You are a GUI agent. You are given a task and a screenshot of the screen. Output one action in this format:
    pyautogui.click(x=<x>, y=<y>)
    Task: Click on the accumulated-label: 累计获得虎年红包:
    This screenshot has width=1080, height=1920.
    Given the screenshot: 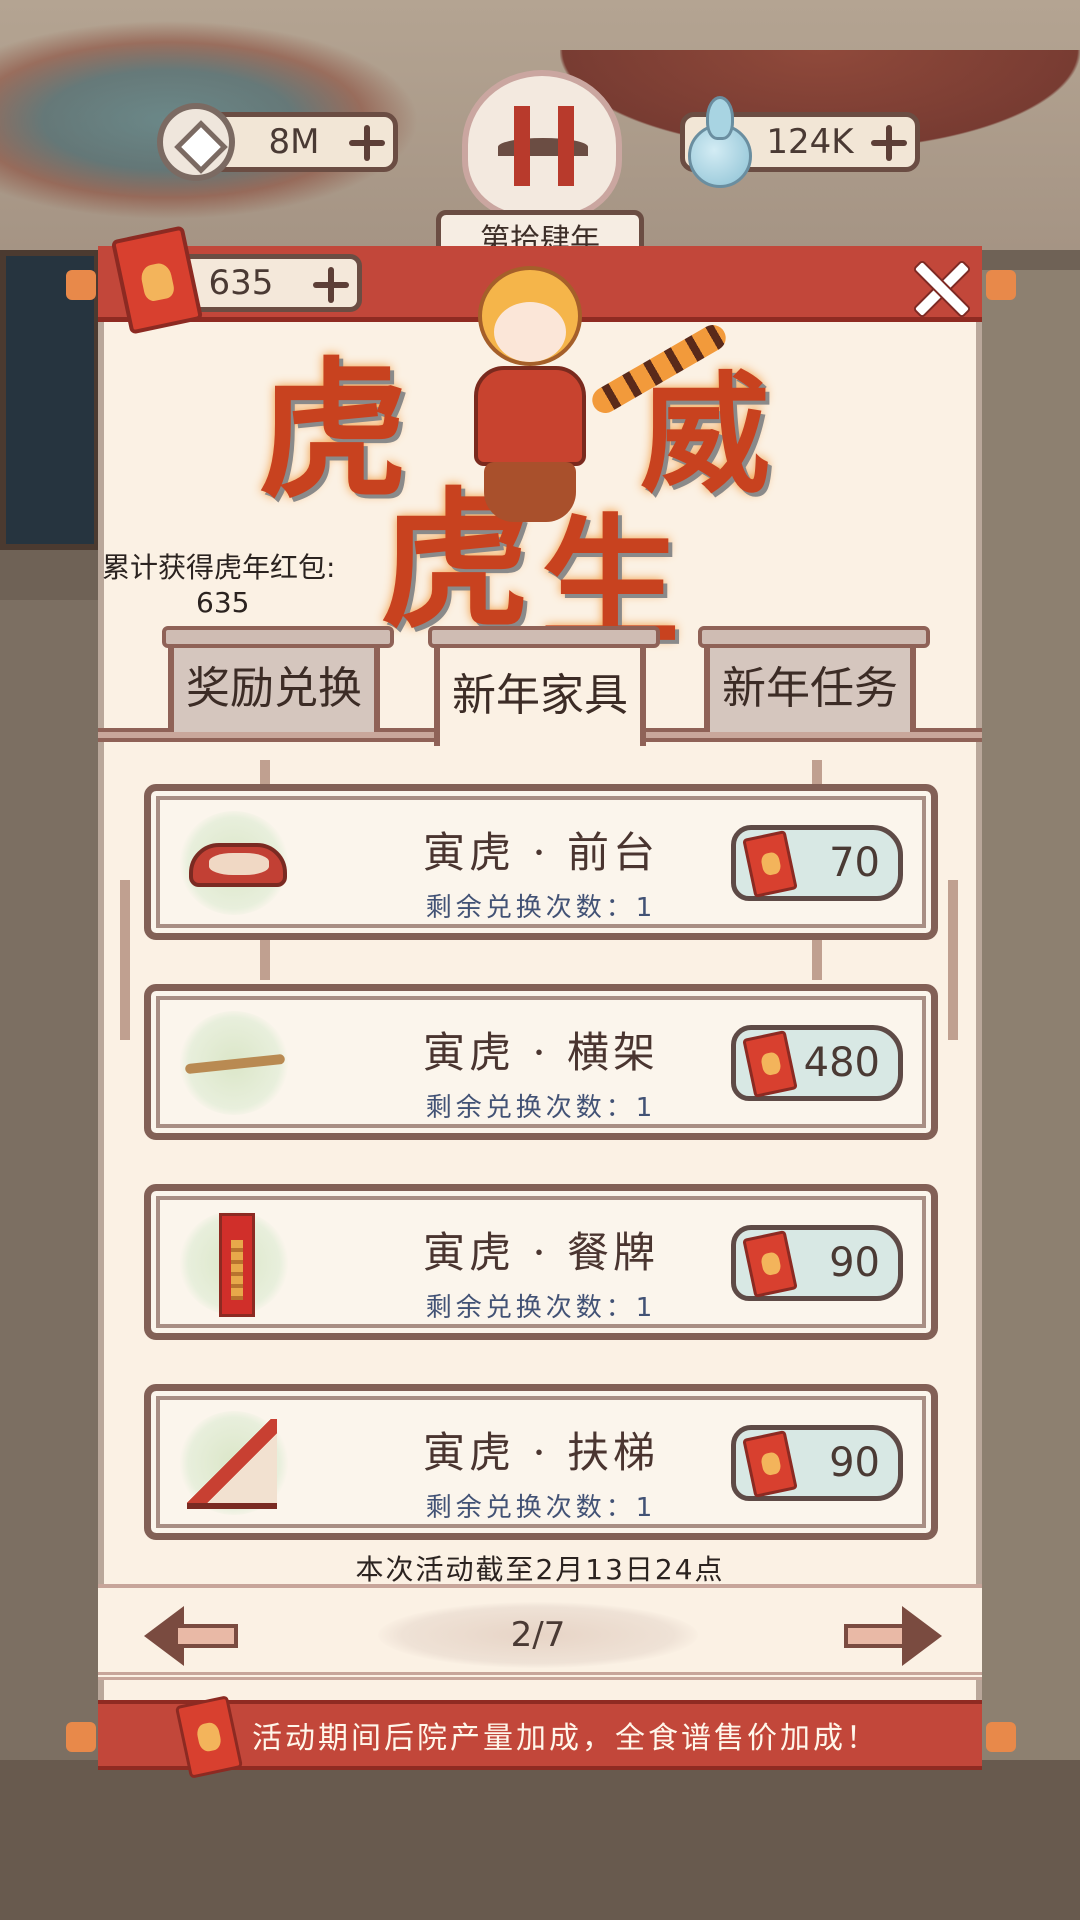 What is the action you would take?
    pyautogui.click(x=219, y=567)
    